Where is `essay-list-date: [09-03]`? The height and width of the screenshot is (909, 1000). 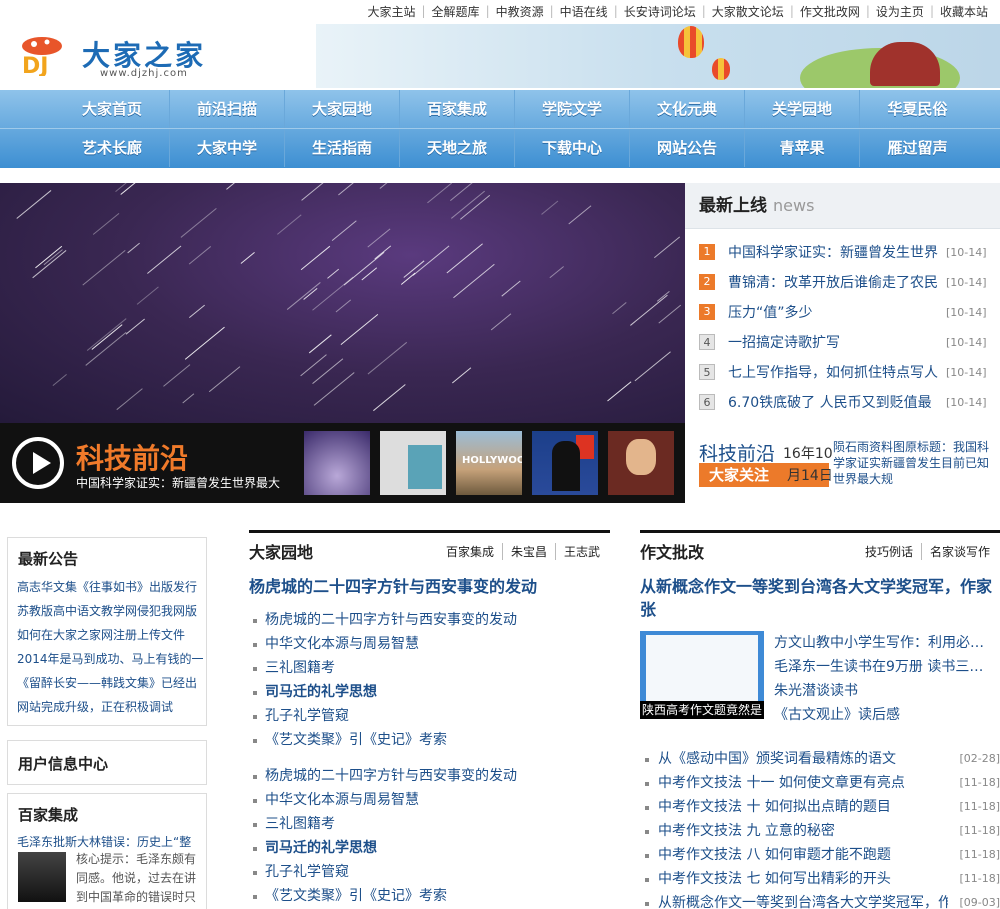 essay-list-date: [09-03] is located at coordinates (979, 902).